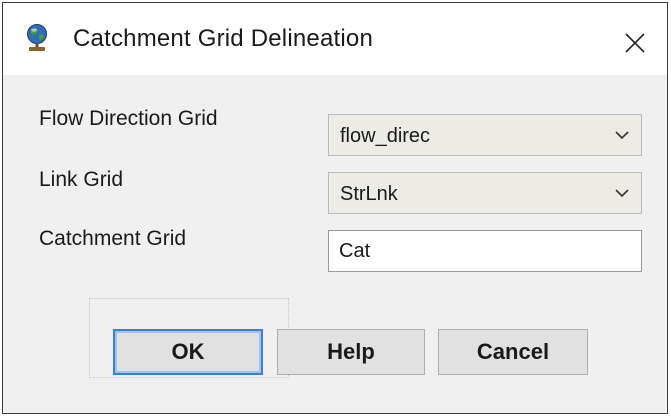  Describe the element at coordinates (113, 238) in the screenshot. I see `catchment-grid-label: Catchment Grid` at that location.